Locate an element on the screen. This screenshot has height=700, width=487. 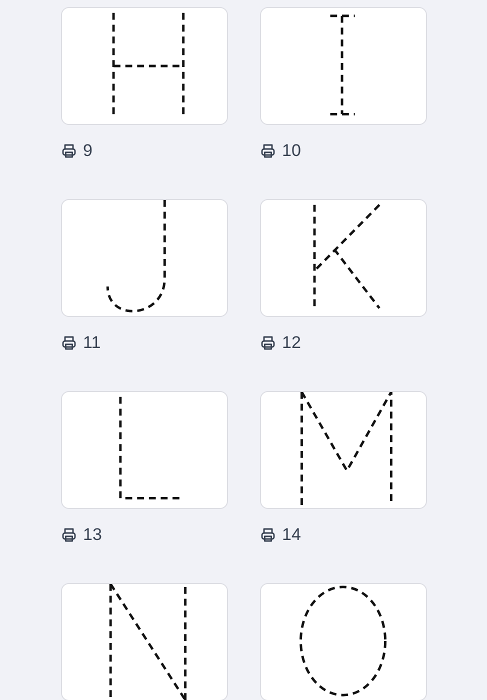
worksheet-number: 13 is located at coordinates (92, 535).